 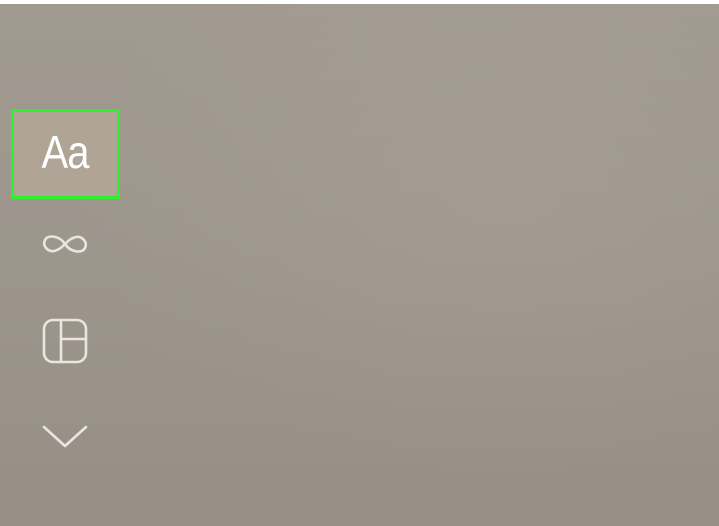 I want to click on text-tool-button: Aa, so click(x=65, y=153).